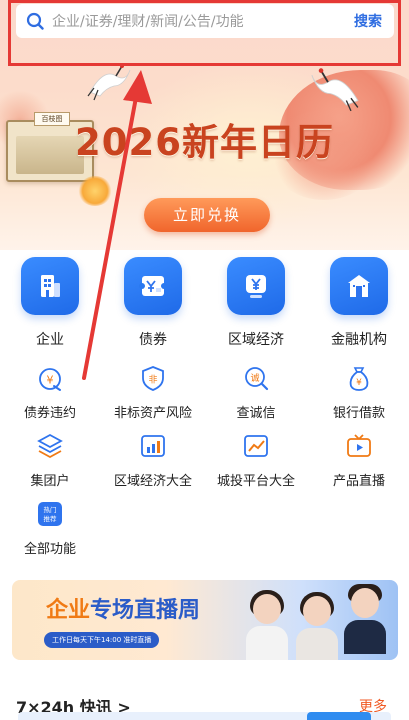 This screenshot has width=409, height=720. I want to click on bond-icon, so click(153, 286).